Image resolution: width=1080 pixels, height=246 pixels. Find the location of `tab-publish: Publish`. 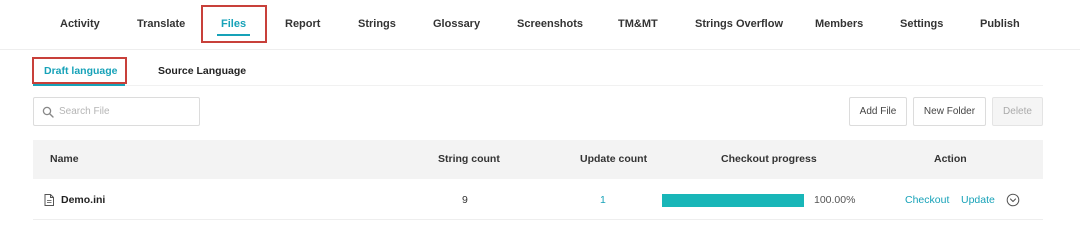

tab-publish: Publish is located at coordinates (1000, 24).